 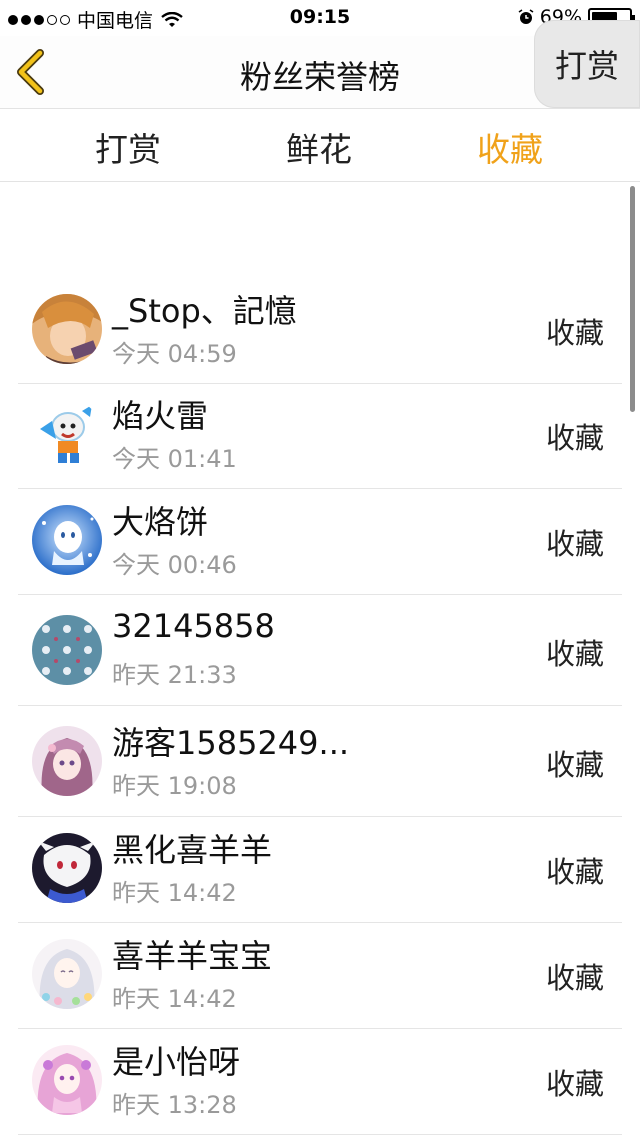 What do you see at coordinates (320, 1082) in the screenshot?
I see `list-item: 是小怡呀 昨天 13:28 收藏` at bounding box center [320, 1082].